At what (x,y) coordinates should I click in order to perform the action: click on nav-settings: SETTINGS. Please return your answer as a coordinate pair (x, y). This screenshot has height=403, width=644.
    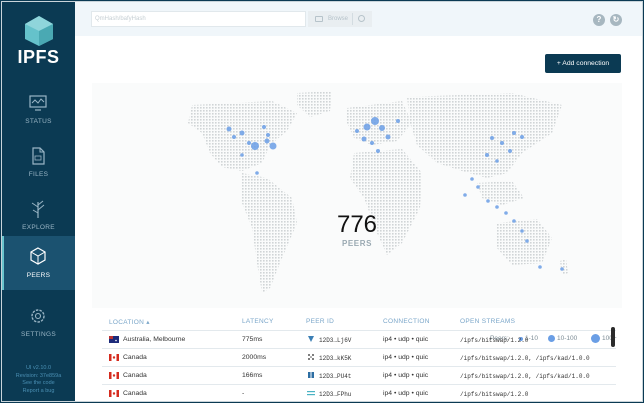
    Looking at the image, I should click on (38, 325).